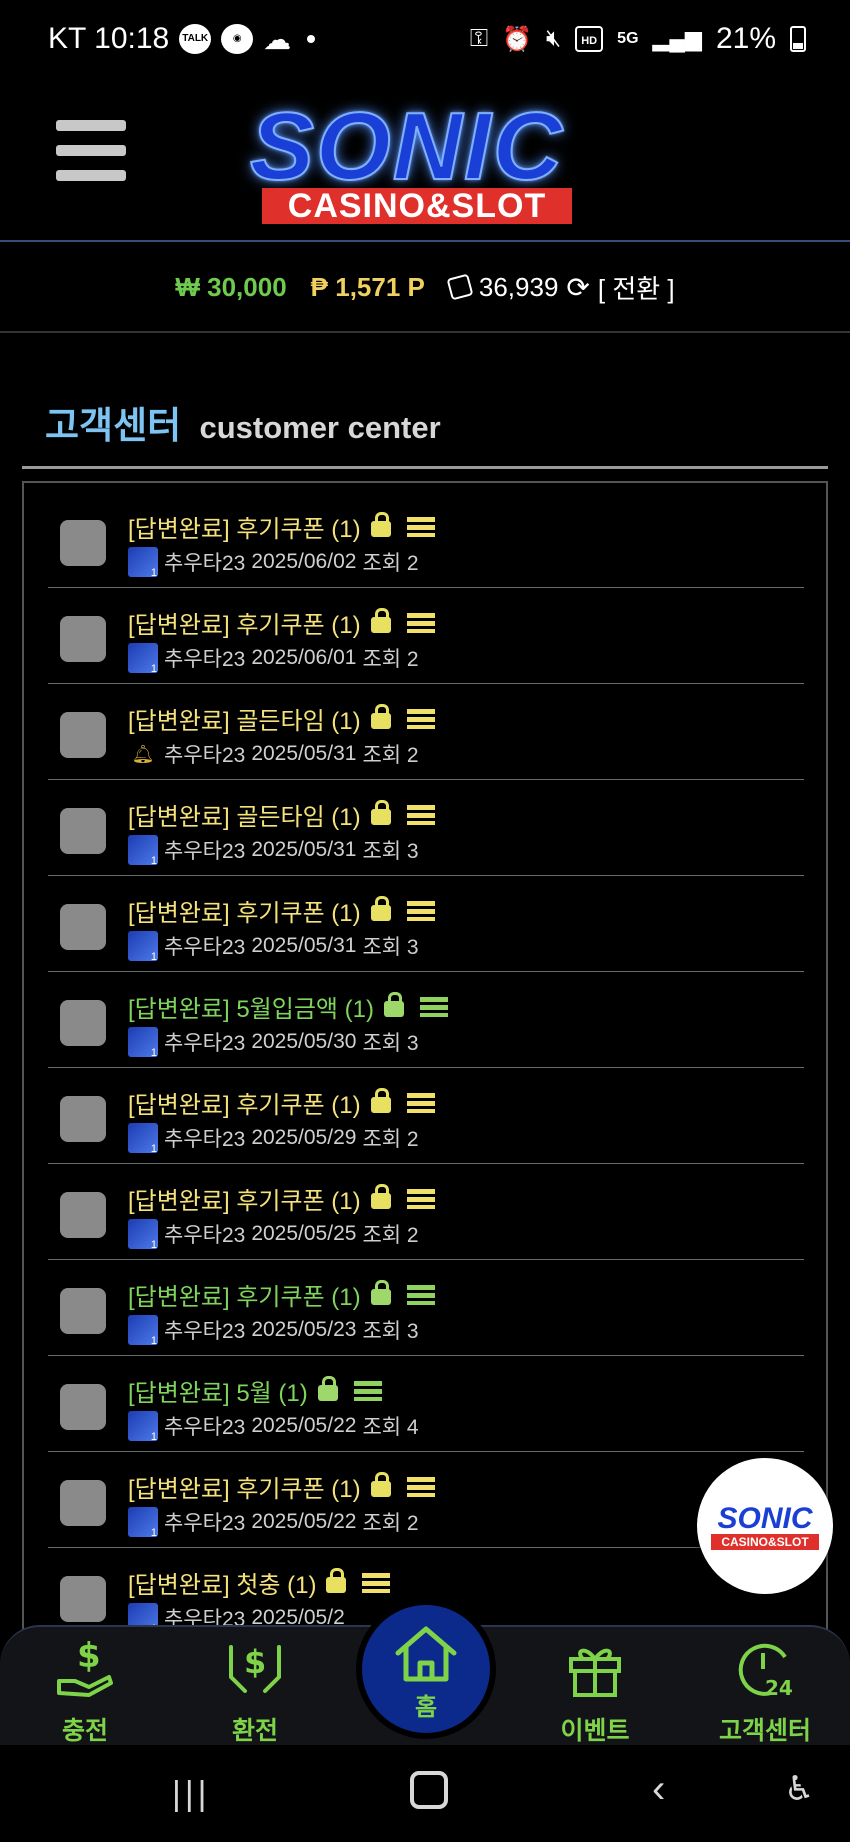  I want to click on floating-logo-button: SONIC CASINO&SLOT, so click(765, 1526).